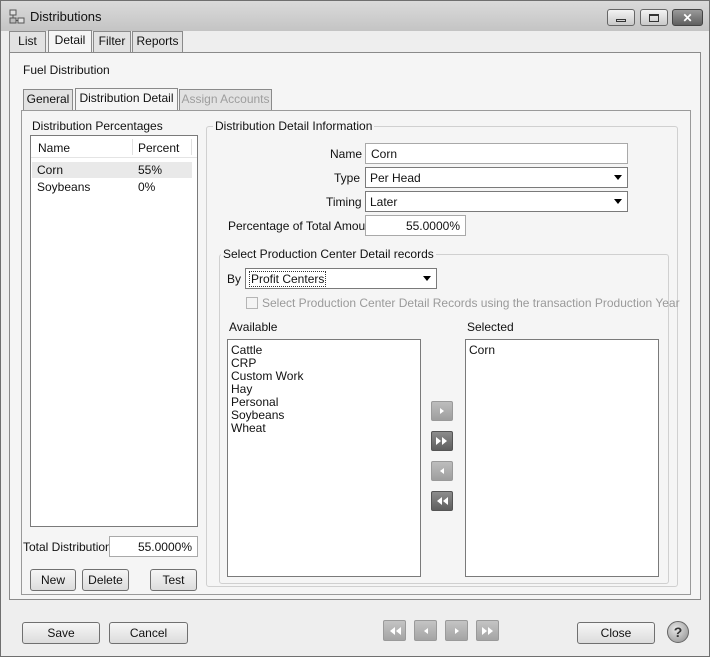 The height and width of the screenshot is (657, 710). Describe the element at coordinates (17, 16) in the screenshot. I see `app-icon` at that location.